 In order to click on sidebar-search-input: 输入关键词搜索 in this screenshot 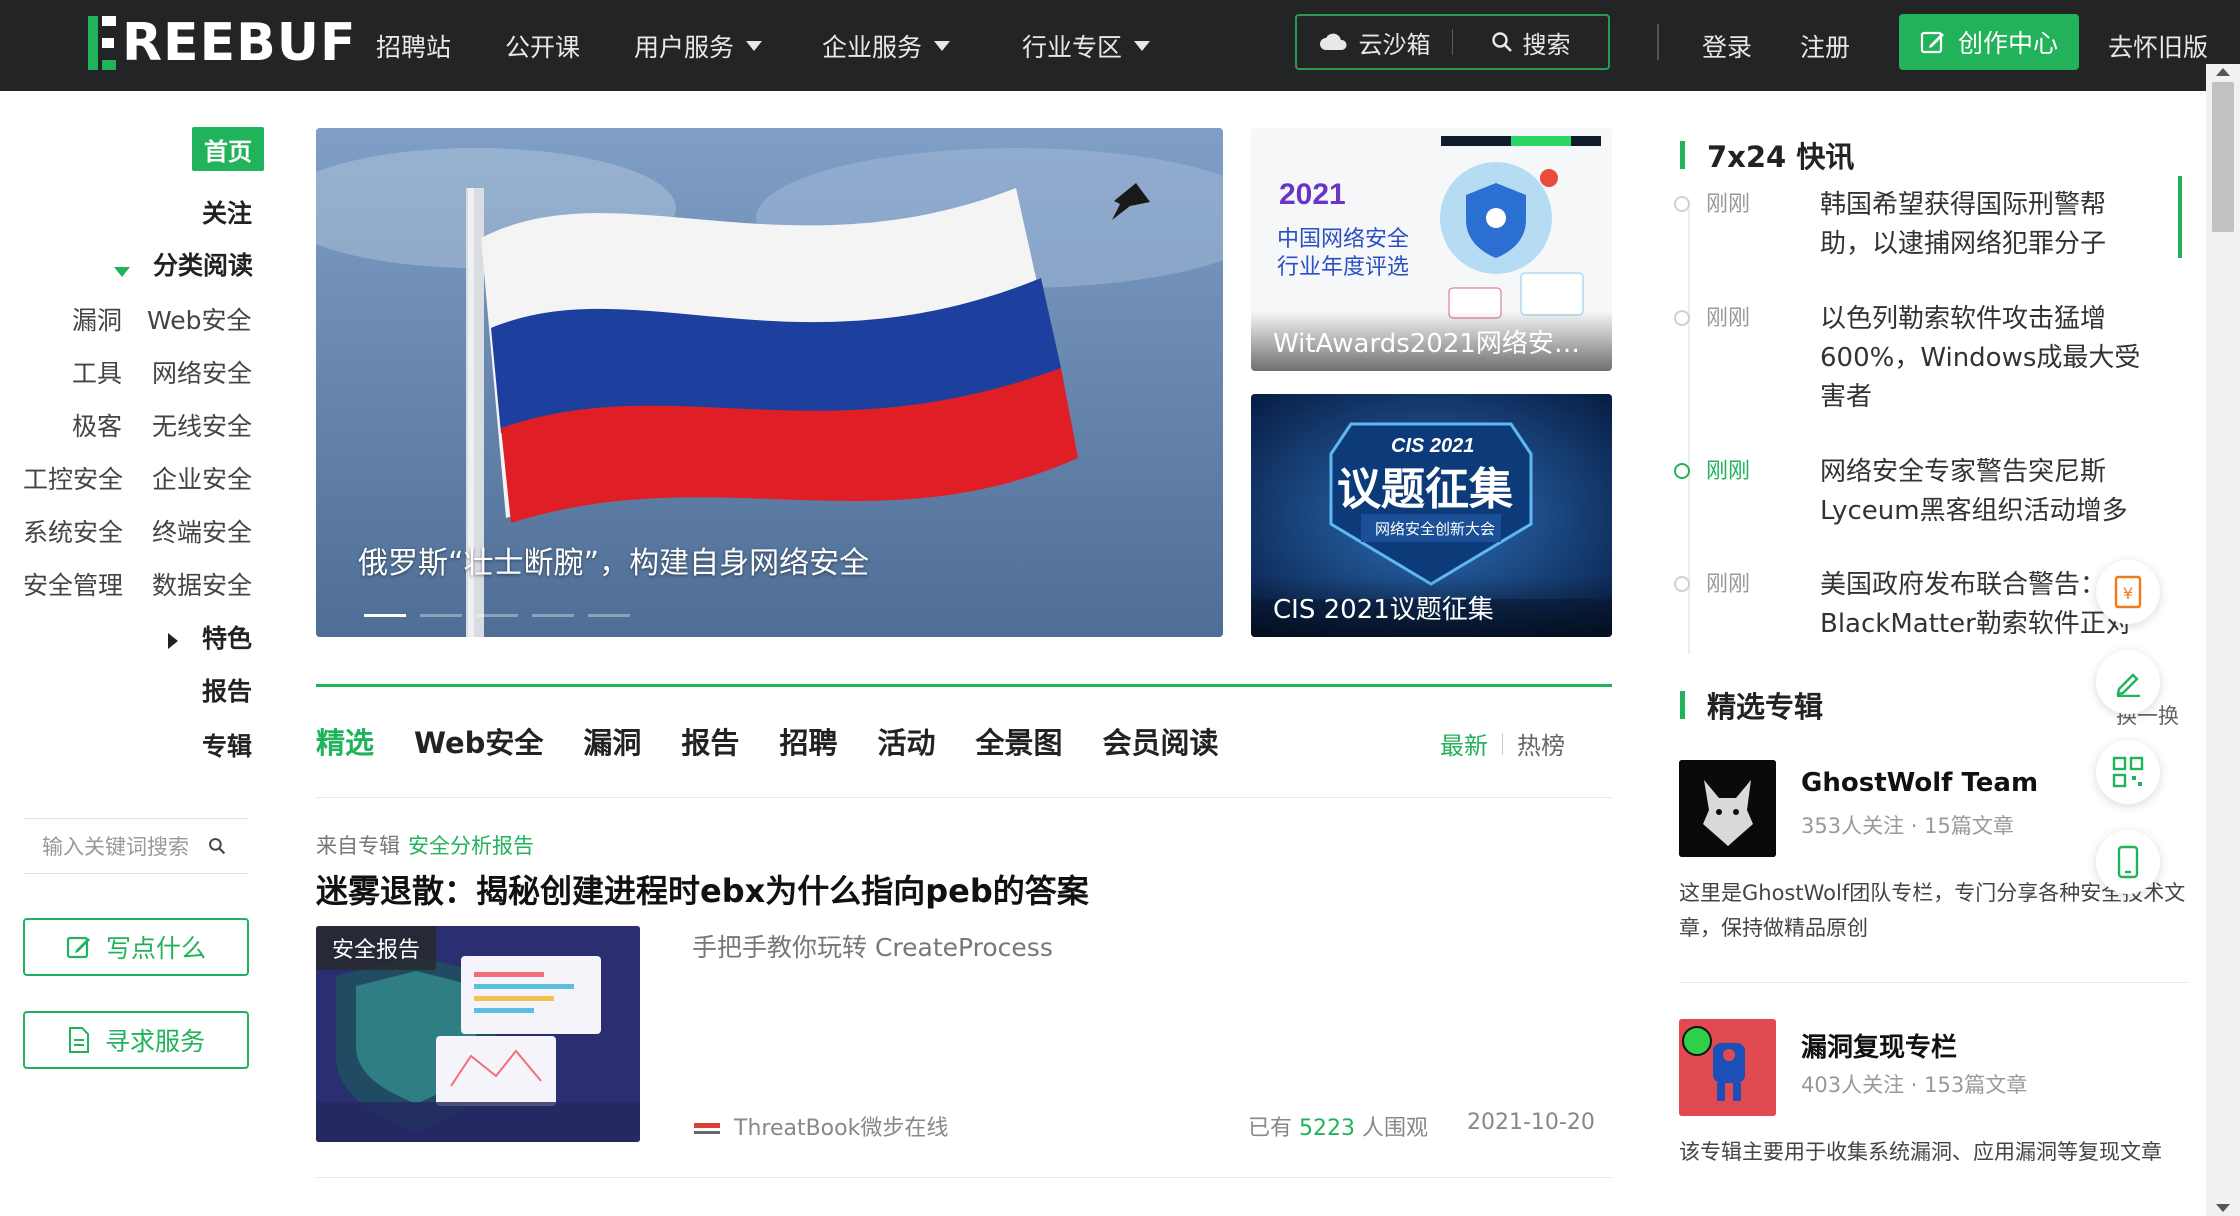, I will do `click(136, 846)`.